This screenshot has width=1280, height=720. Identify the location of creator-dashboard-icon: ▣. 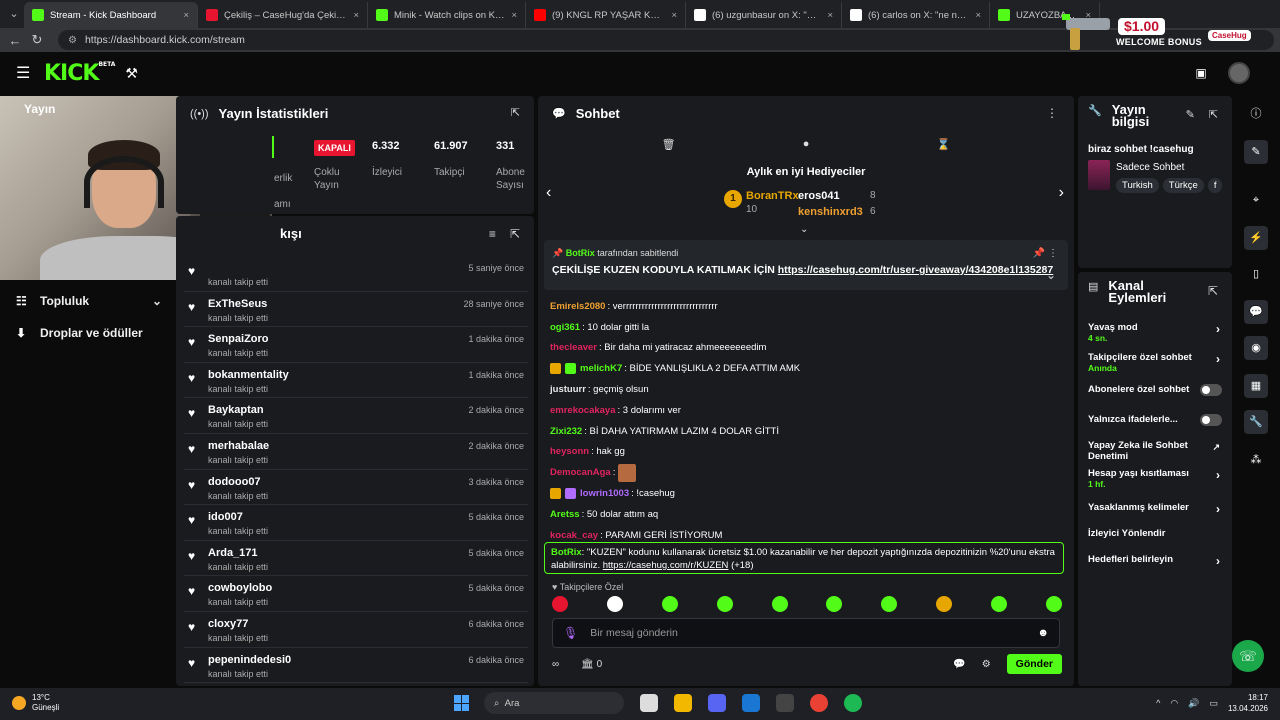
(1201, 73).